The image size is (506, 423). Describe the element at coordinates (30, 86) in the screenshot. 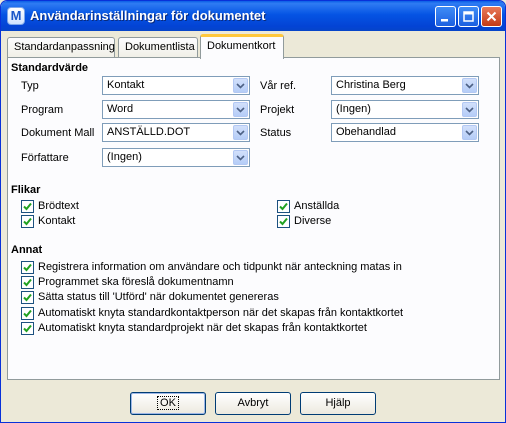

I see `typ-label: Typ` at that location.